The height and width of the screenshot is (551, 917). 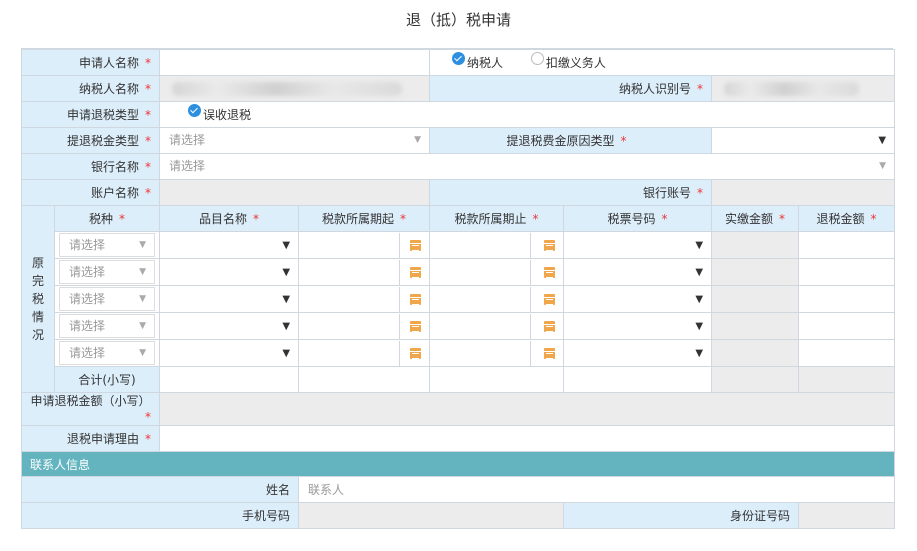 What do you see at coordinates (527, 409) in the screenshot?
I see `apply-refund-amount-value` at bounding box center [527, 409].